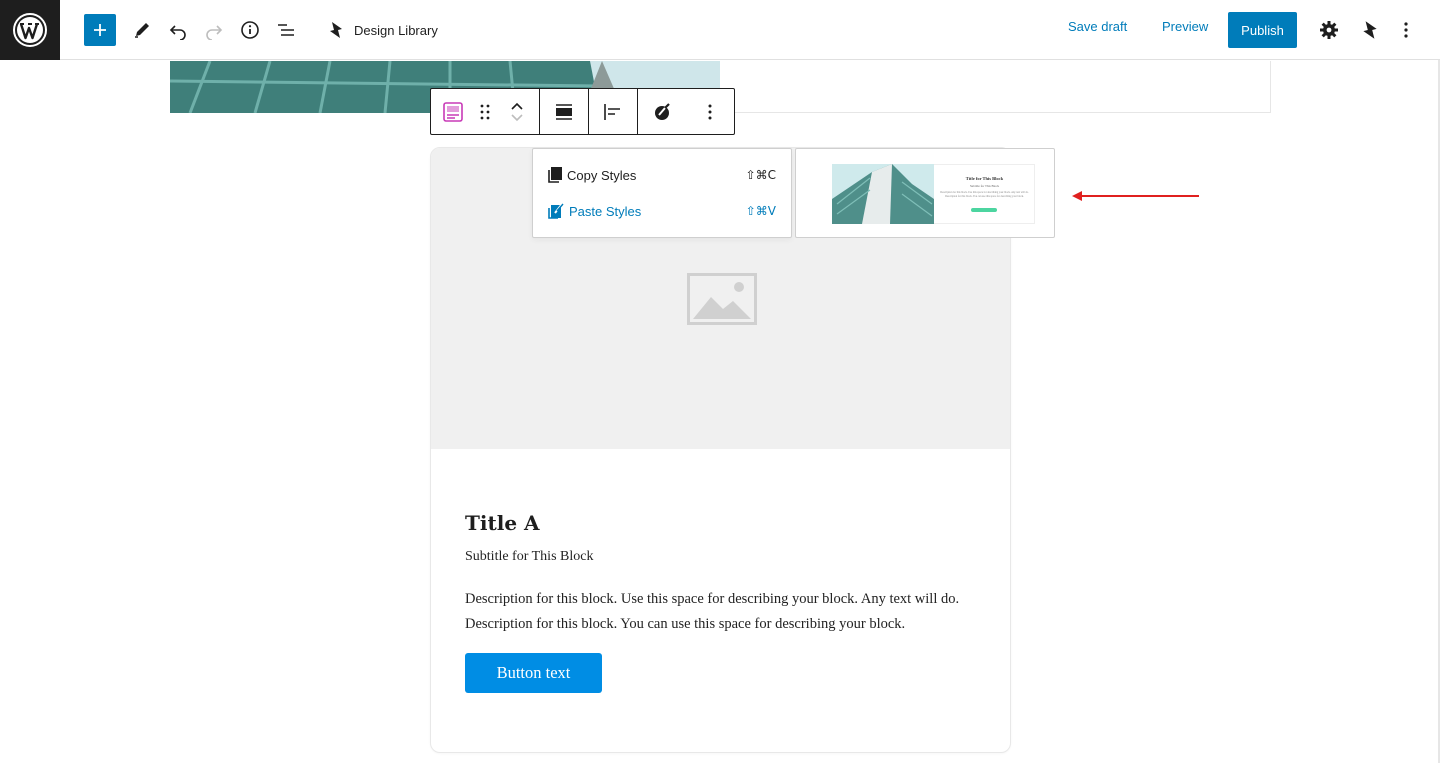  I want to click on design-library-button: Design Library, so click(382, 30).